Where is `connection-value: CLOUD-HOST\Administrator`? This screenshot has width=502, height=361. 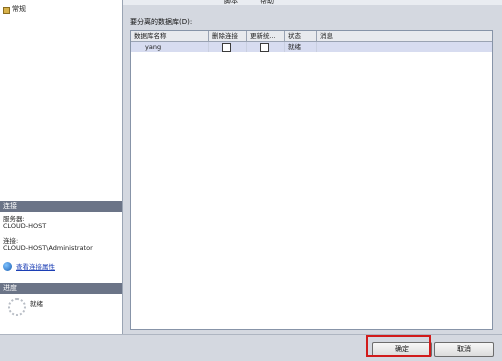
connection-value: CLOUD-HOST\Administrator is located at coordinates (48, 248).